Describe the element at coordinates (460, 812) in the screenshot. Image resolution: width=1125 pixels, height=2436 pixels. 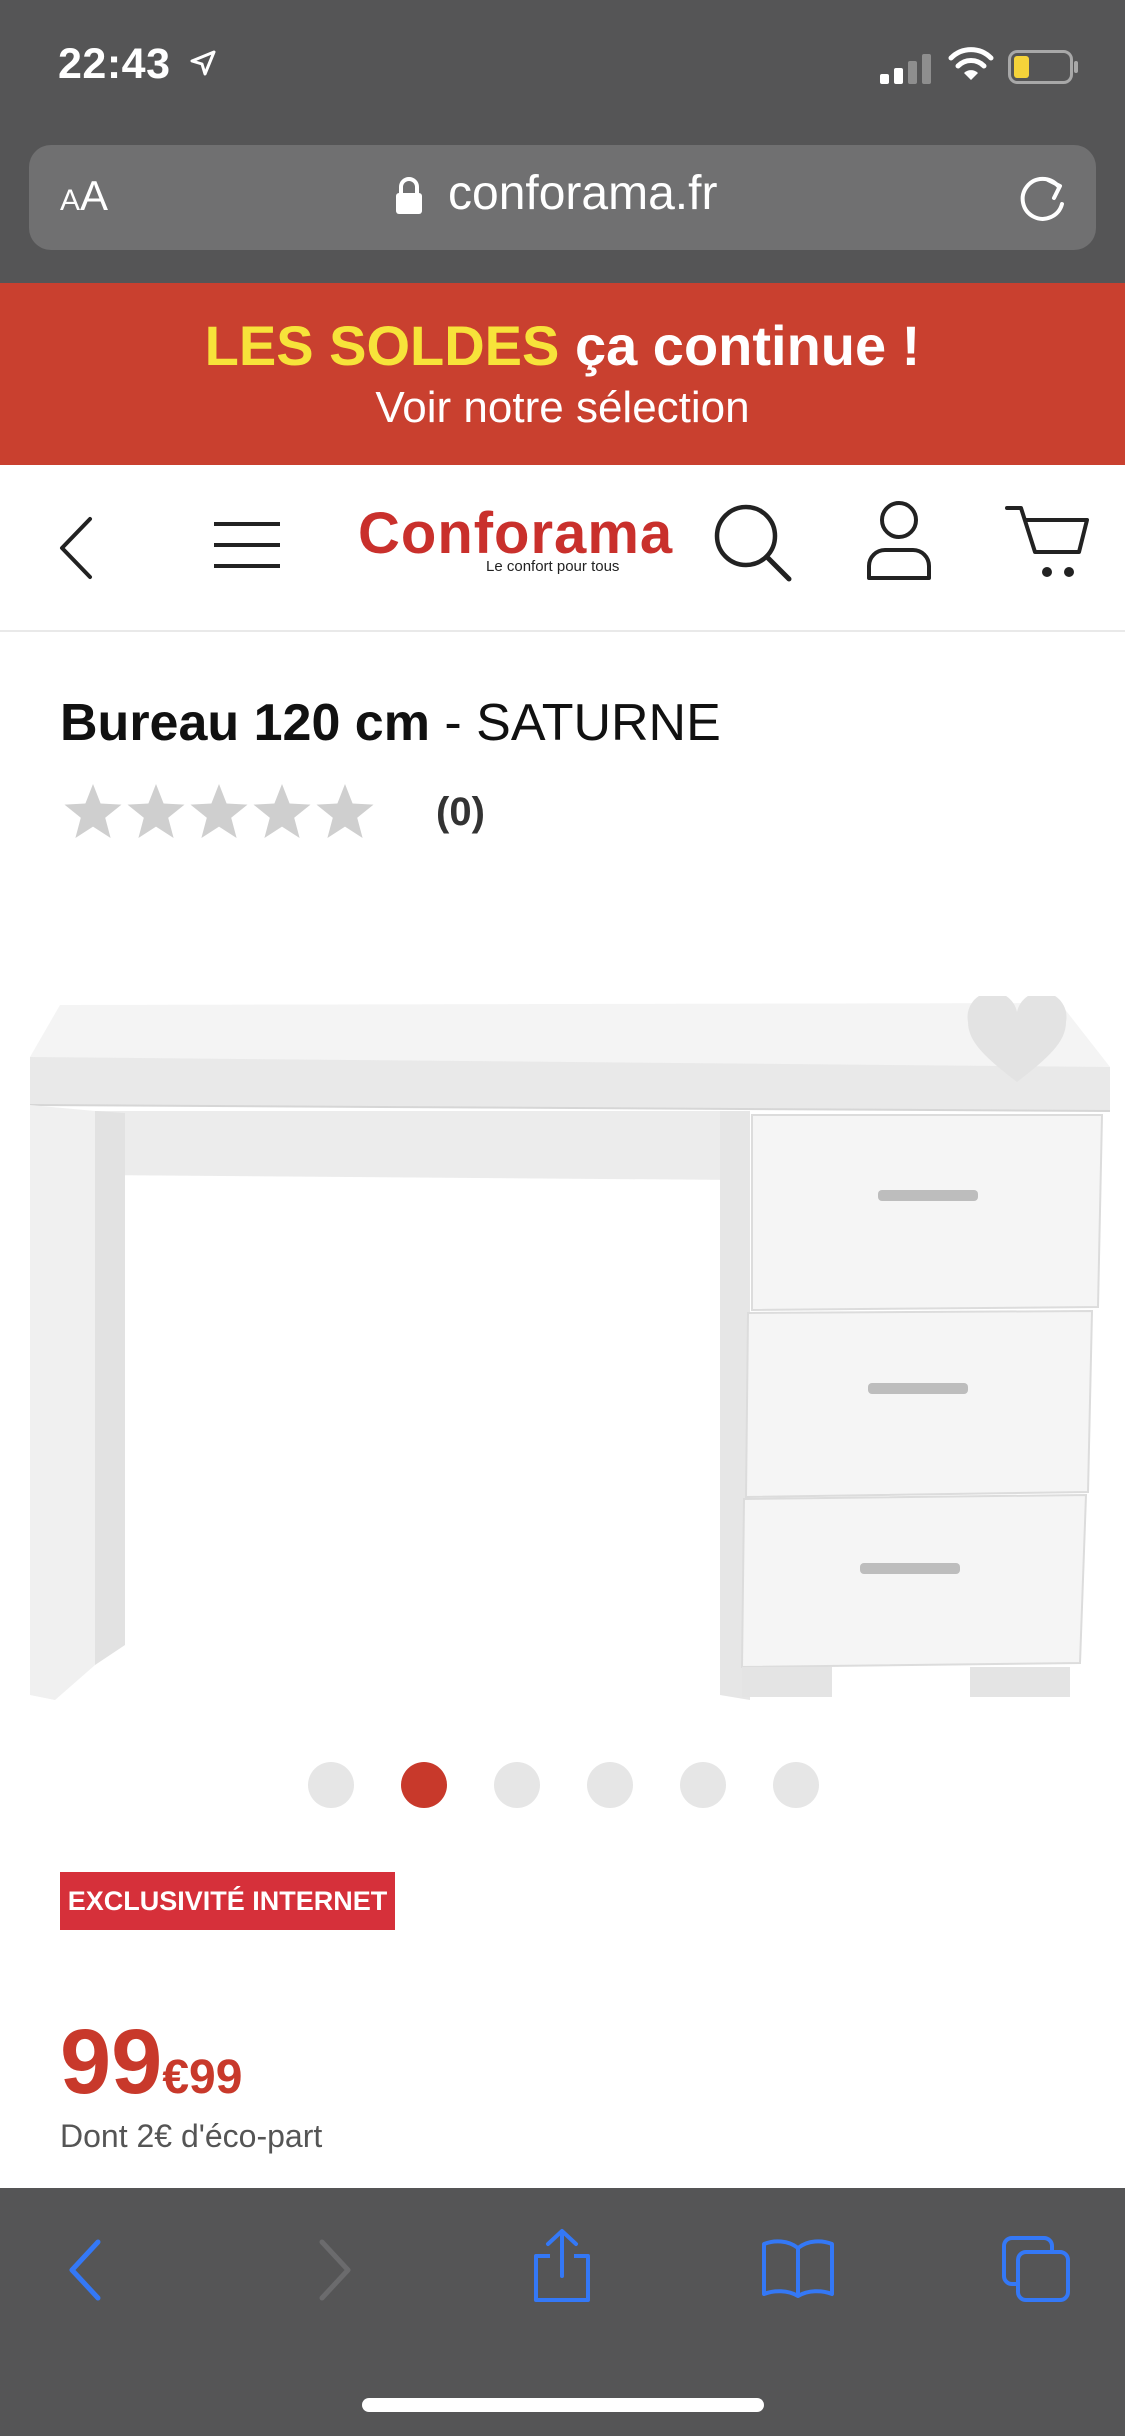
I see `rating-count: (0)` at that location.